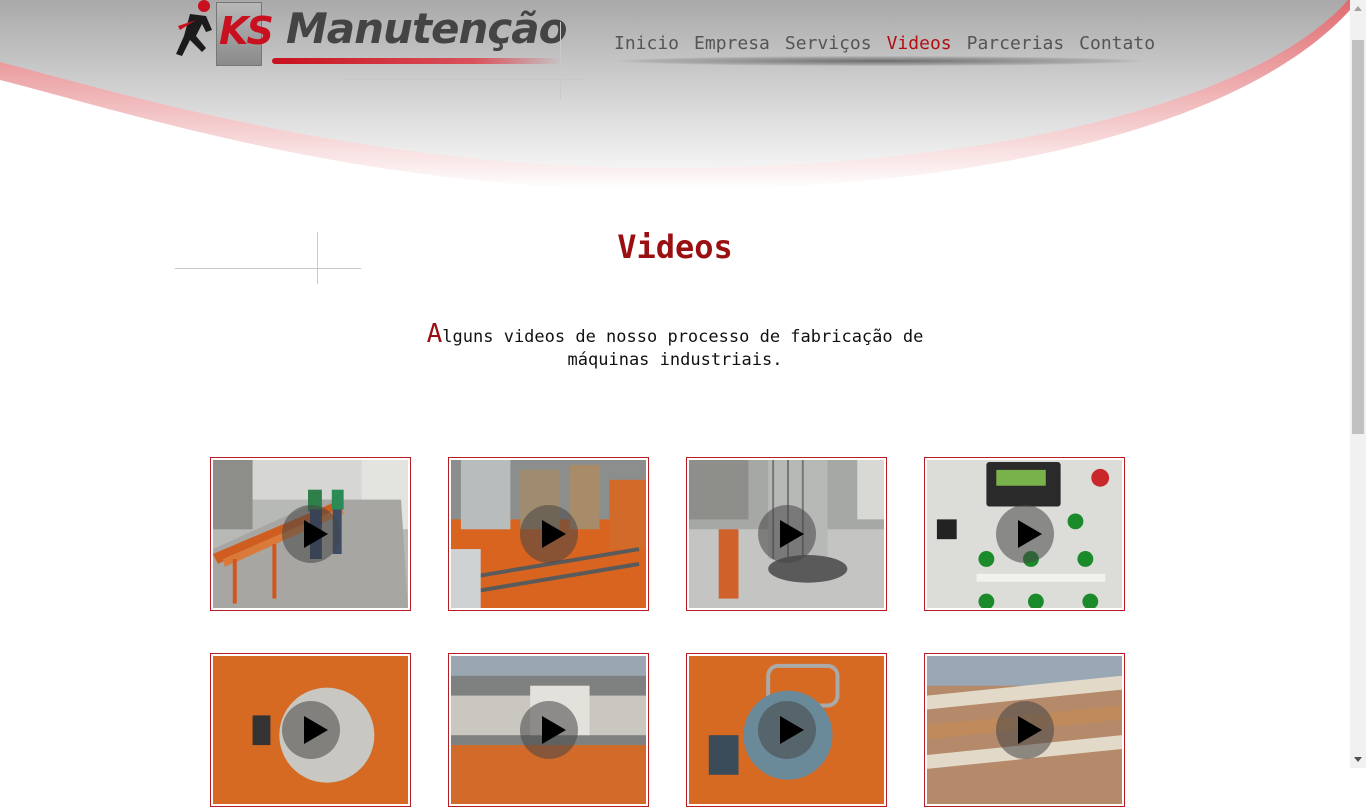 This screenshot has height=807, width=1366. I want to click on nav-item-servicos: Serviços, so click(828, 44).